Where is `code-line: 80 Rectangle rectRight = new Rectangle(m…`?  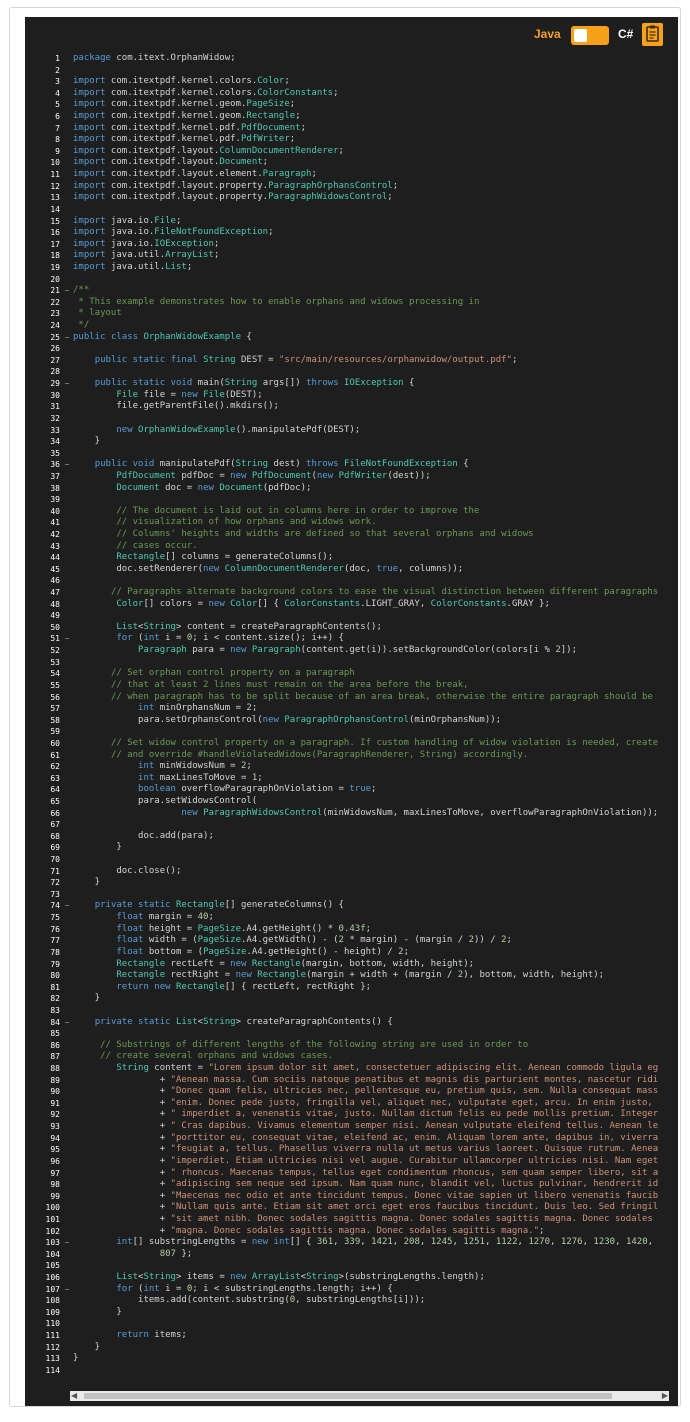
code-line: 80 Rectangle rectRight = new Rectangle(m… is located at coordinates (351, 976).